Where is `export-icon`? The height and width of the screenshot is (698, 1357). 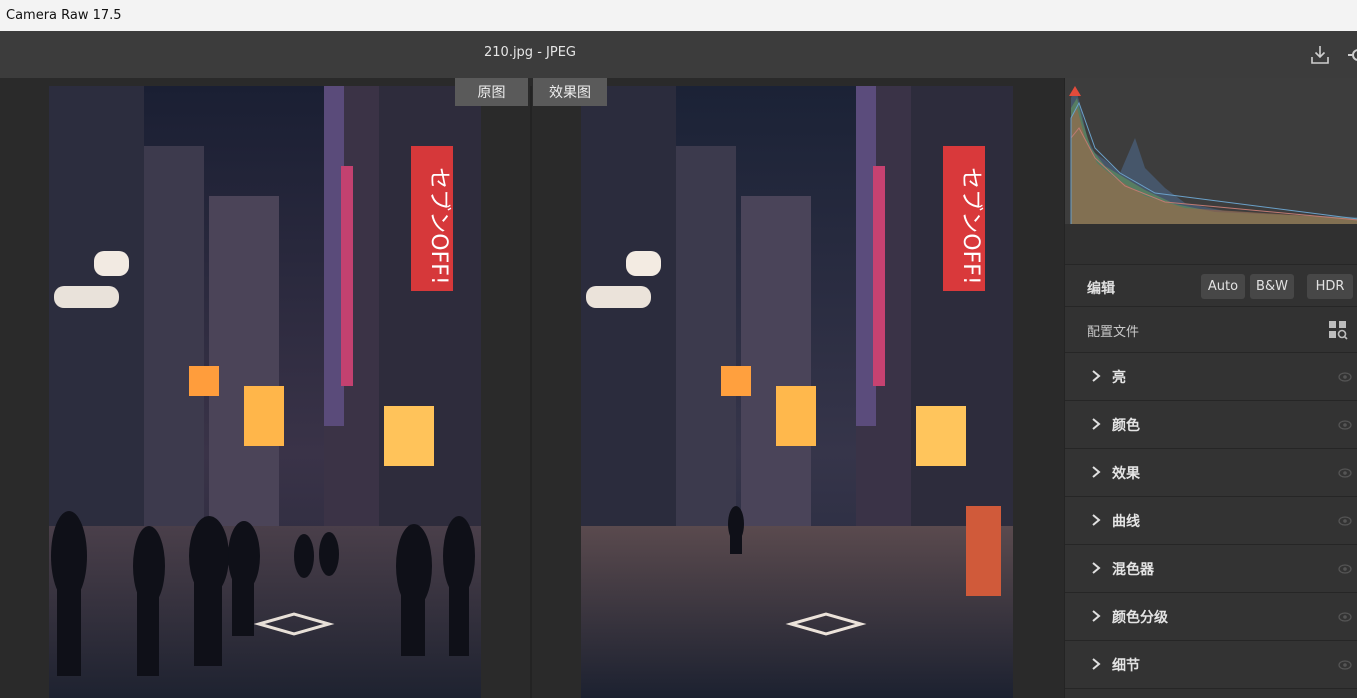
export-icon is located at coordinates (1320, 55).